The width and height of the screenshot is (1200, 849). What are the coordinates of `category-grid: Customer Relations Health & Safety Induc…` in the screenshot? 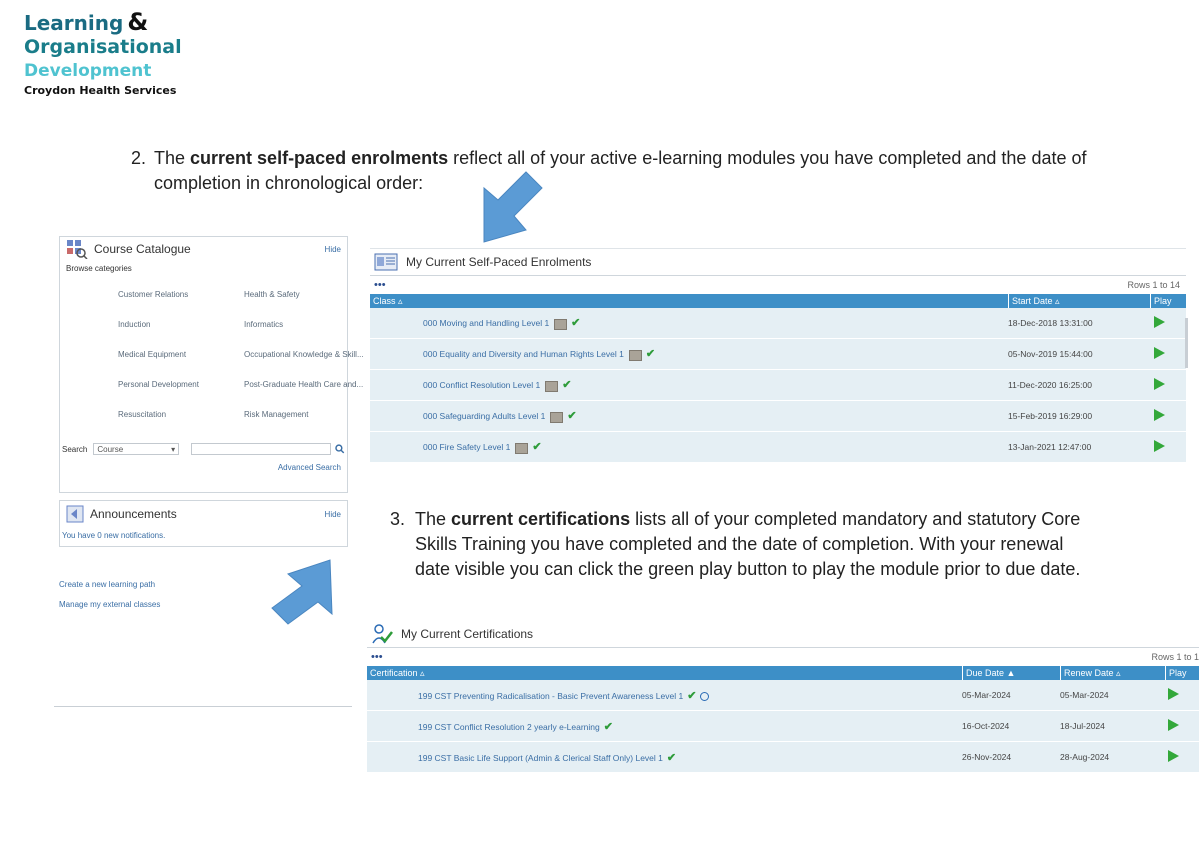 It's located at (212, 354).